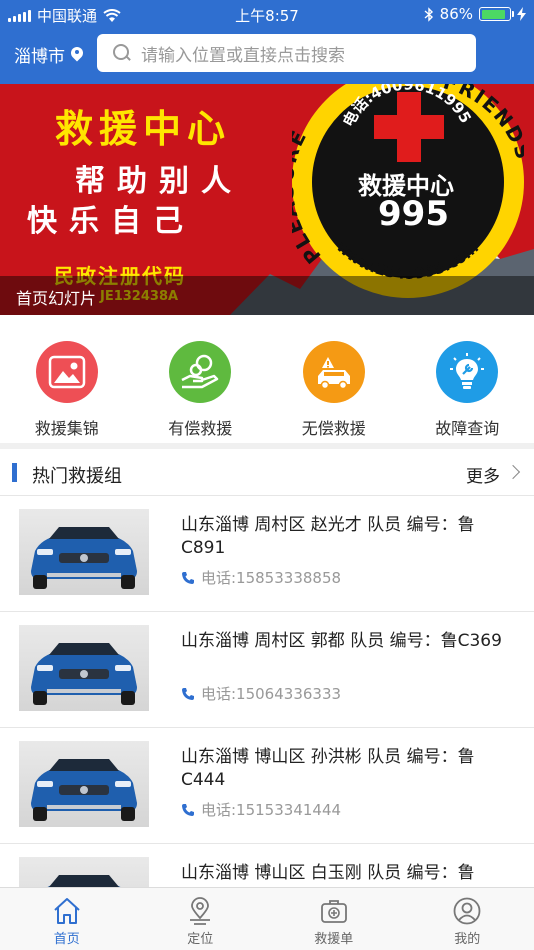  I want to click on battery-percent: 86%, so click(456, 14).